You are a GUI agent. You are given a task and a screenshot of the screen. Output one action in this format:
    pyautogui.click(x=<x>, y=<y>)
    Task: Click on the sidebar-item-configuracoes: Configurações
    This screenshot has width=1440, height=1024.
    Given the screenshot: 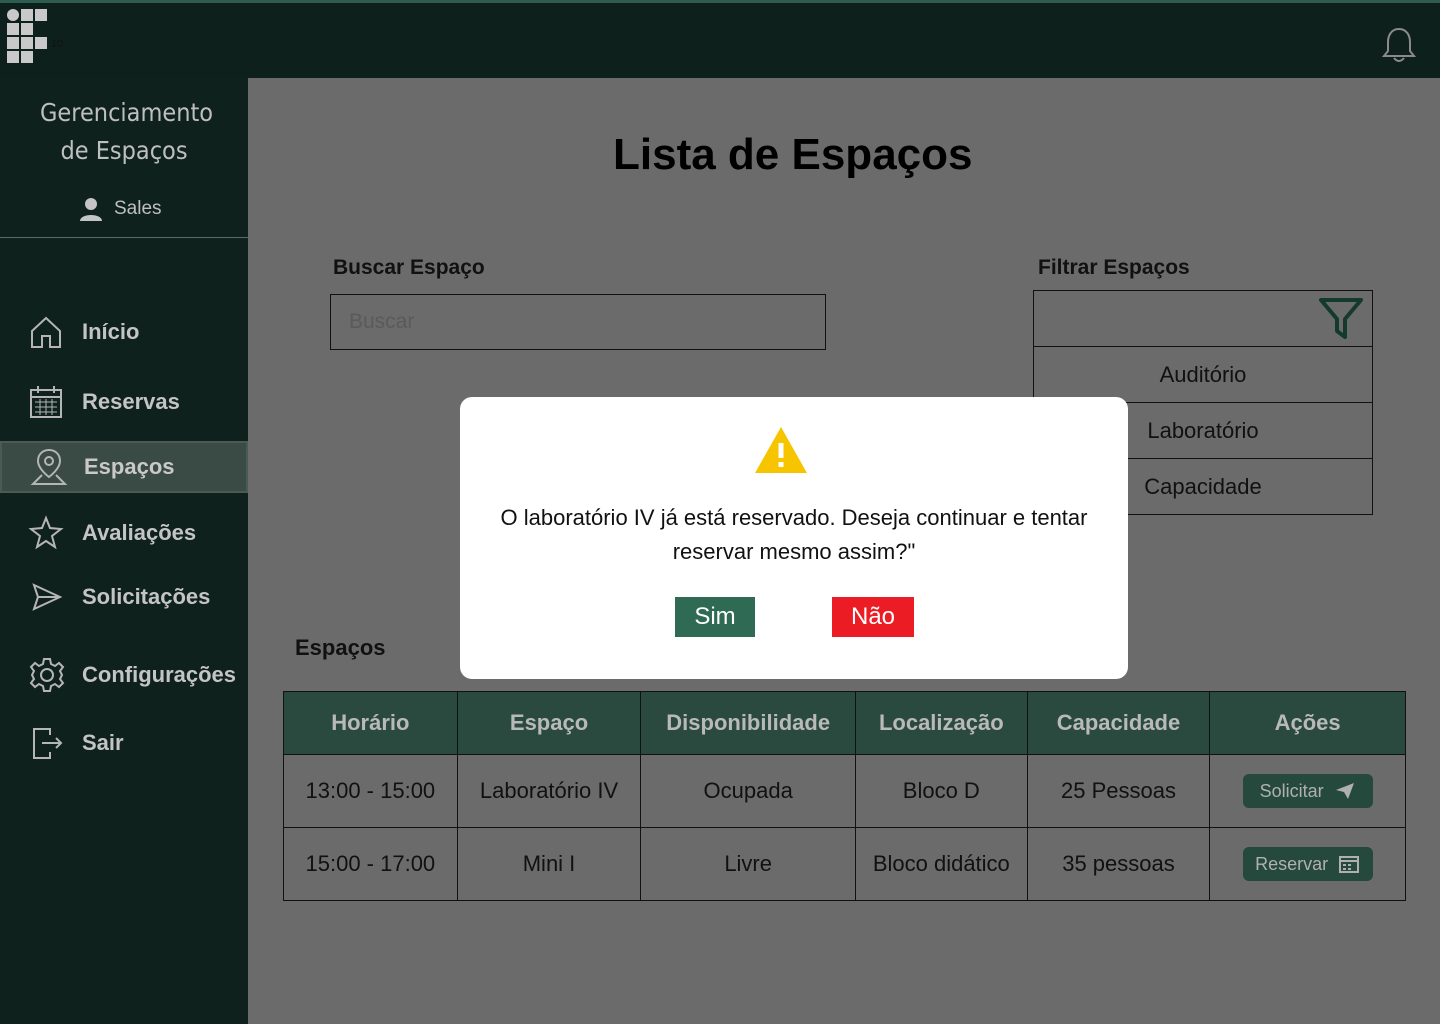 What is the action you would take?
    pyautogui.click(x=124, y=675)
    